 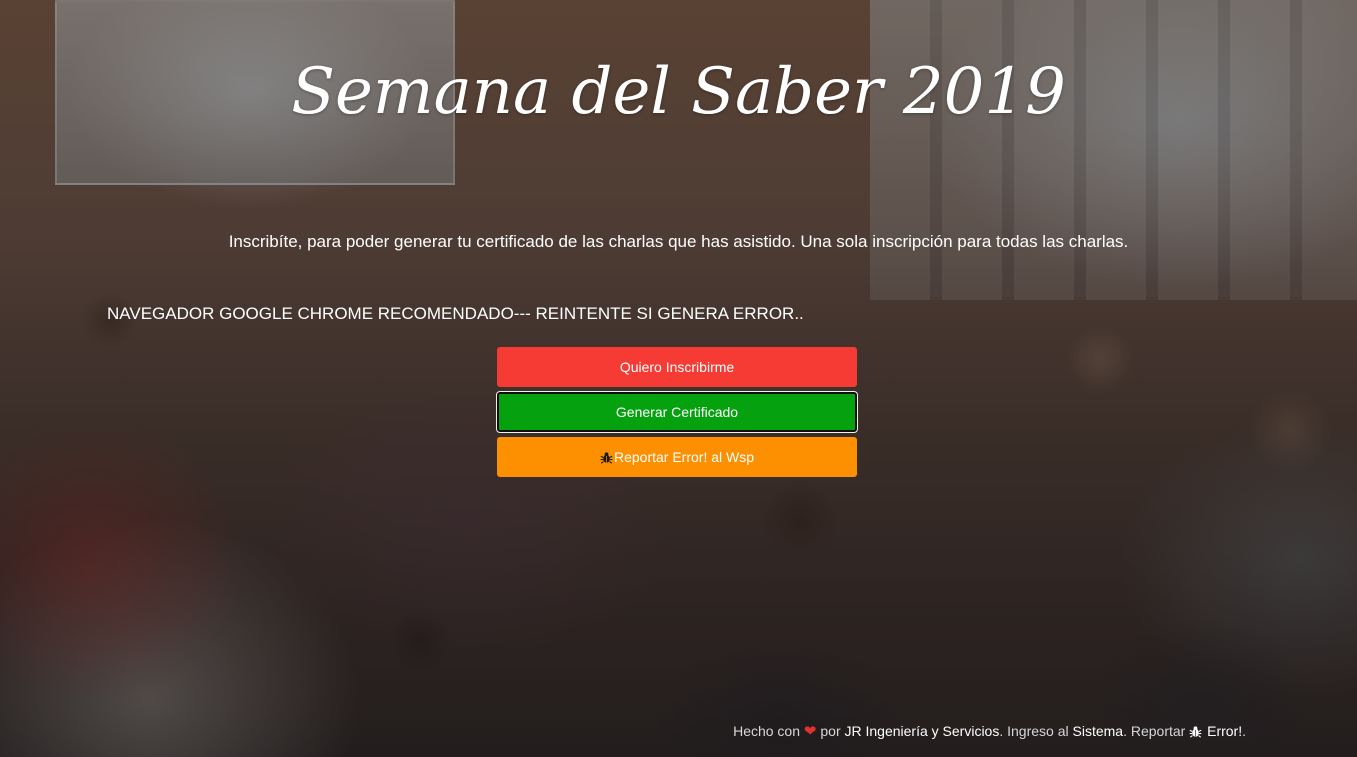 I want to click on footer-end: ., so click(x=1244, y=731).